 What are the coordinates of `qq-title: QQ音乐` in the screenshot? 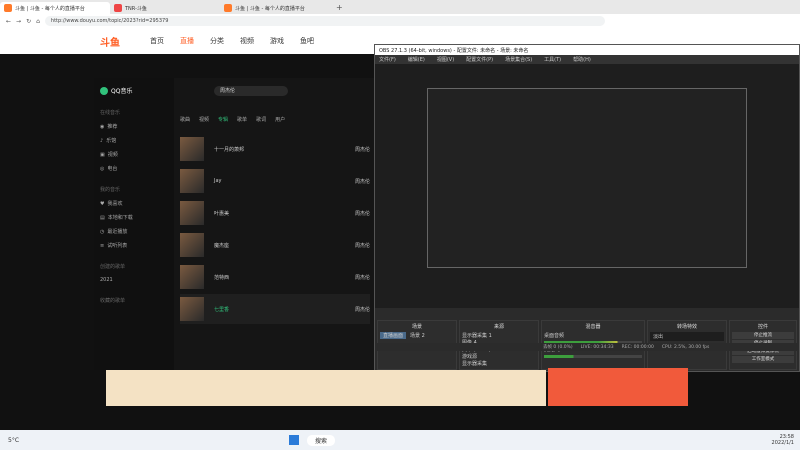 It's located at (122, 91).